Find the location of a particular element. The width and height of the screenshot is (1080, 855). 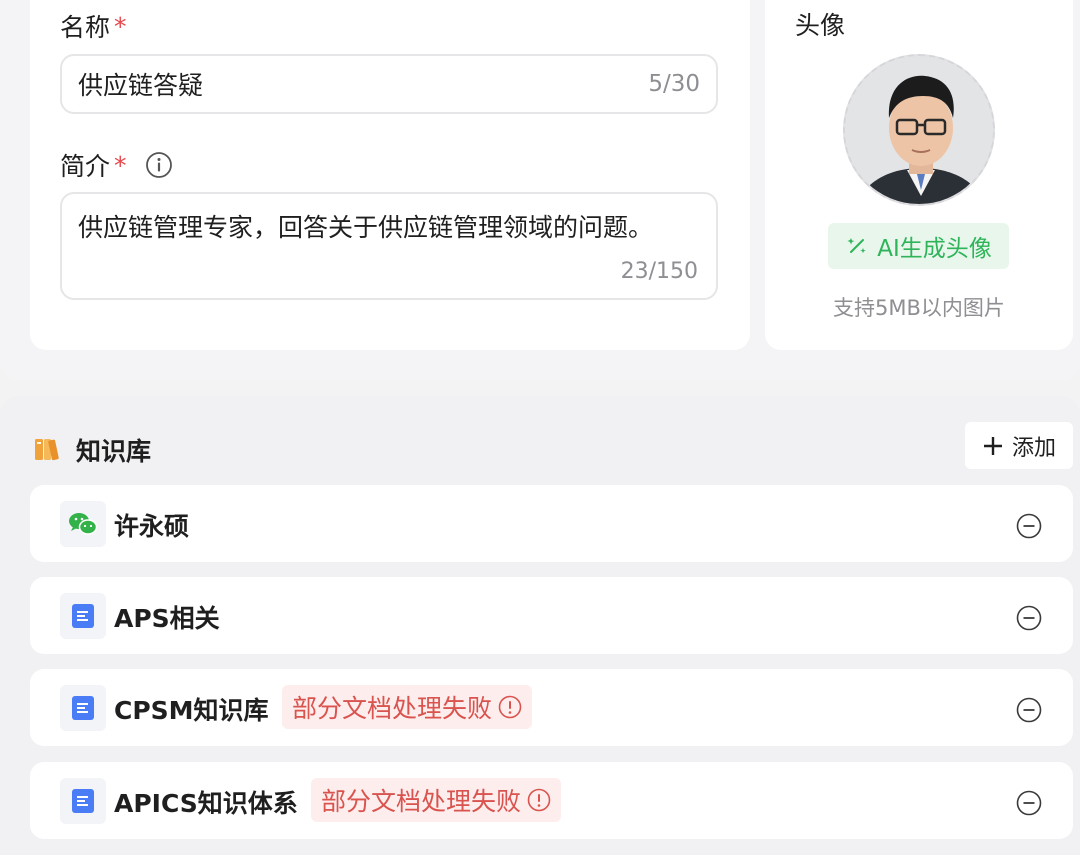

add-knowledge-button: 添加 is located at coordinates (1019, 445).